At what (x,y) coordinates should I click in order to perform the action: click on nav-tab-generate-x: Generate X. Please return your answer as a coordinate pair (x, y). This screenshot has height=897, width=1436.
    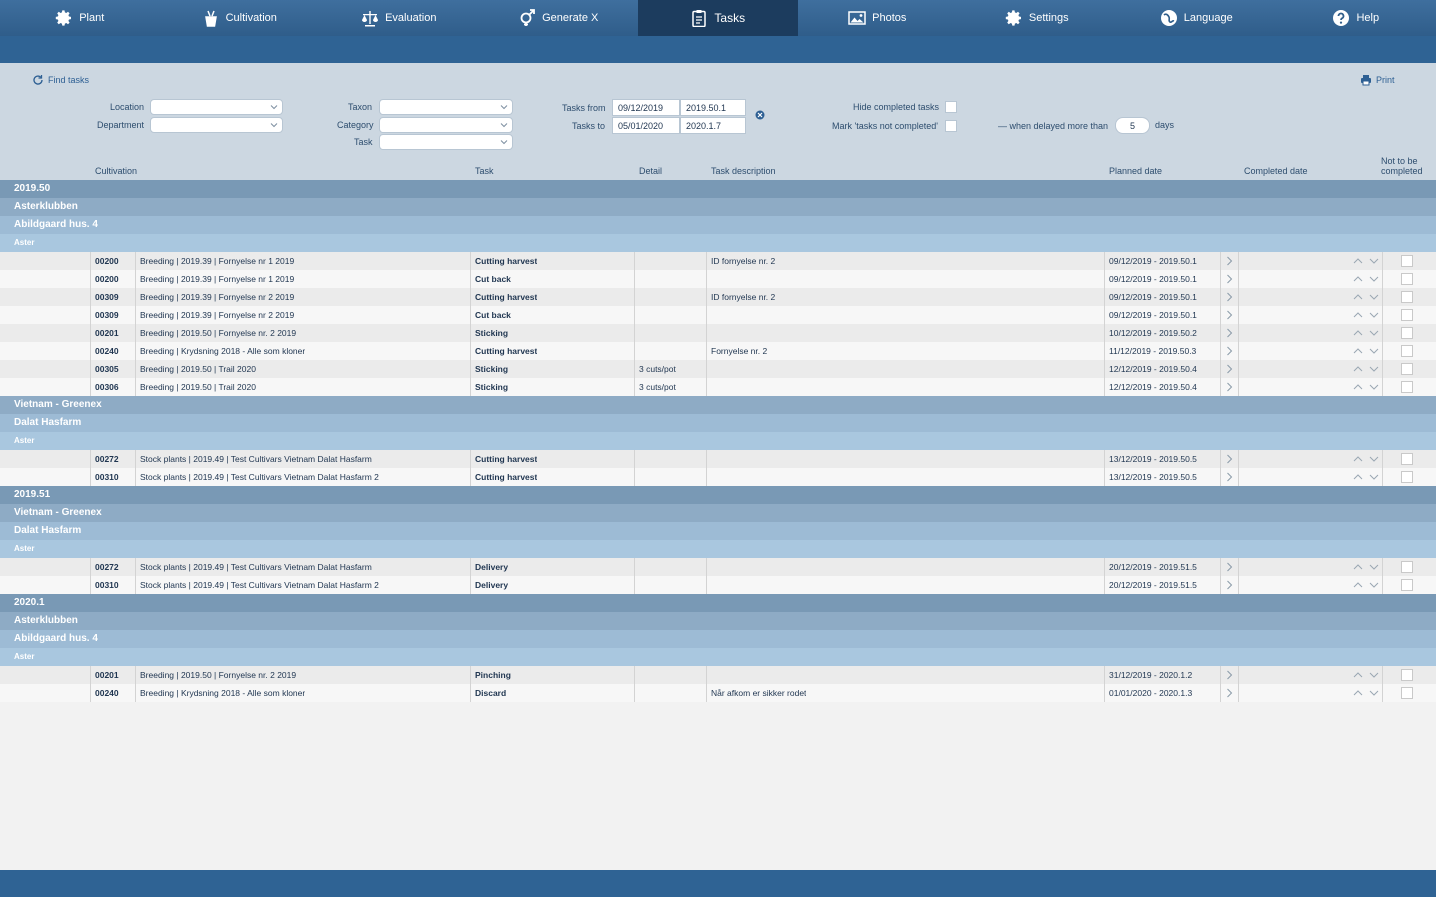
    Looking at the image, I should click on (559, 18).